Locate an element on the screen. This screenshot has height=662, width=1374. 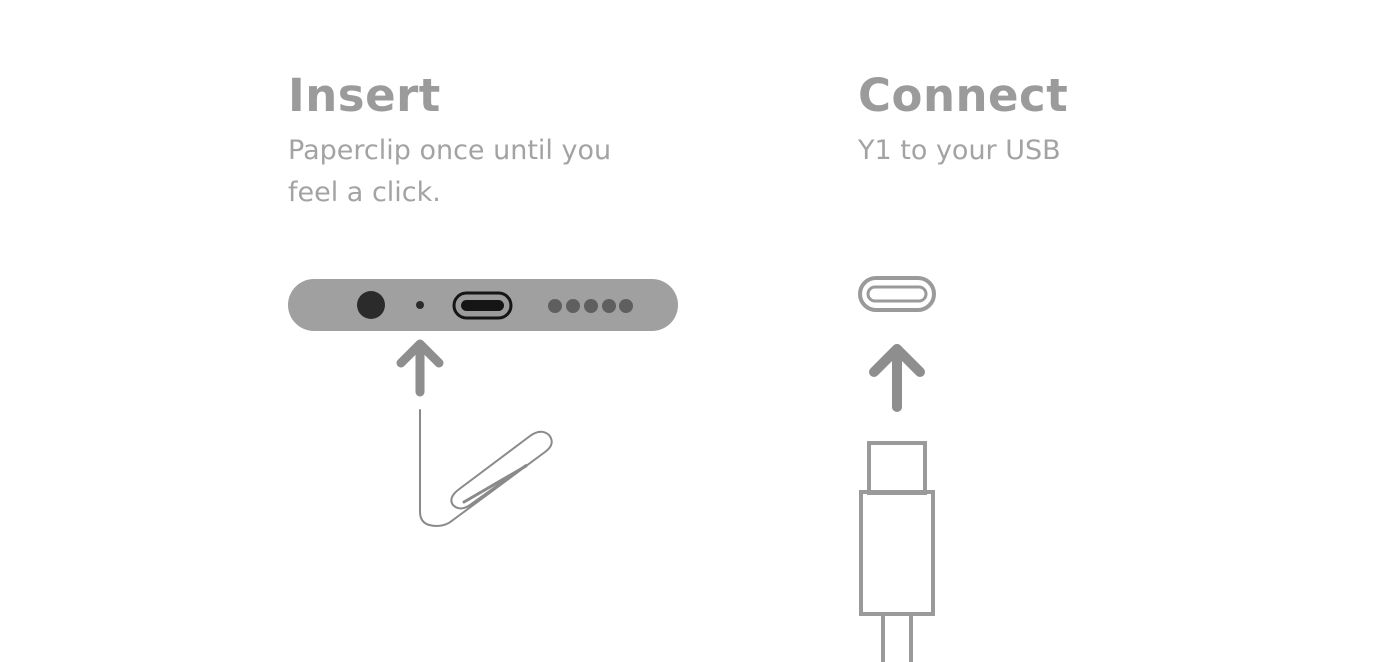
usb-c-plug-housing is located at coordinates (897, 553).